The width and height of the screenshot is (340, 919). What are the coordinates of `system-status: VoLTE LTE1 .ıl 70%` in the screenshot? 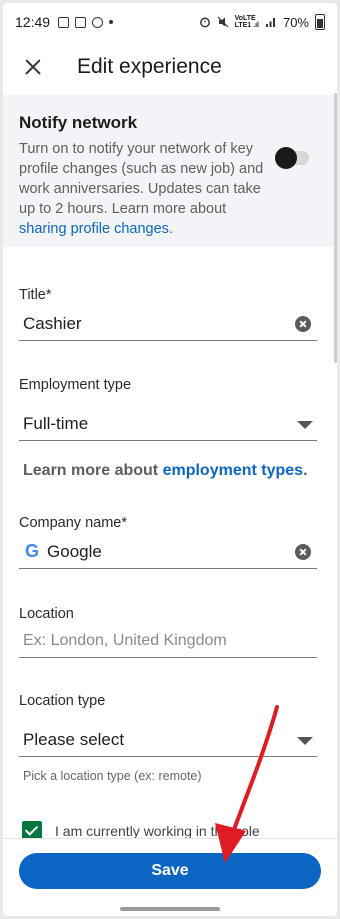 It's located at (262, 22).